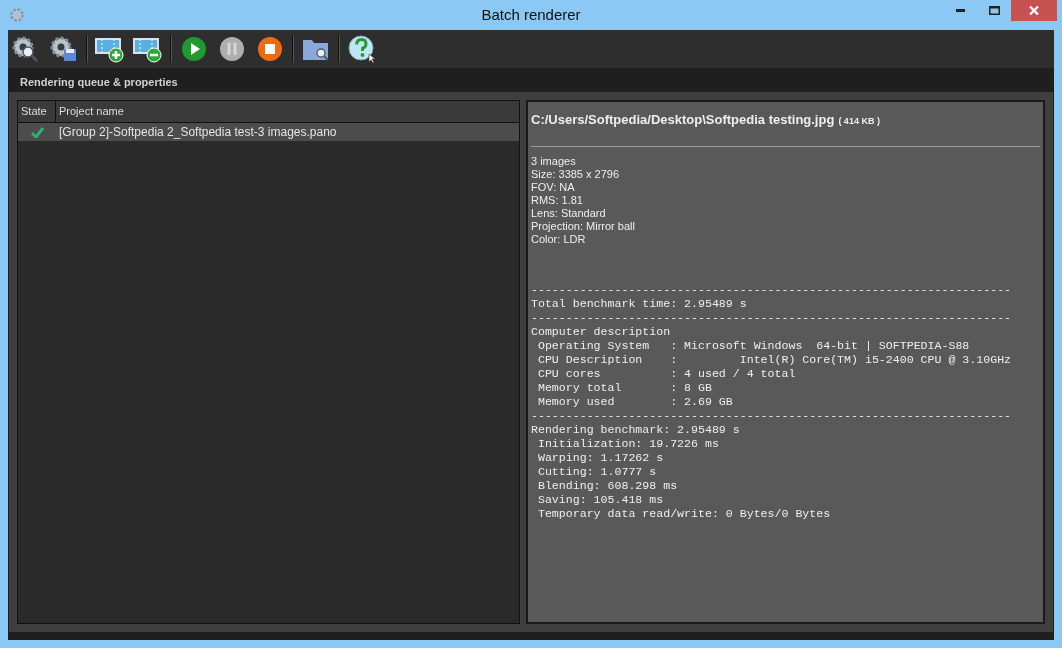  What do you see at coordinates (194, 49) in the screenshot?
I see `play-icon` at bounding box center [194, 49].